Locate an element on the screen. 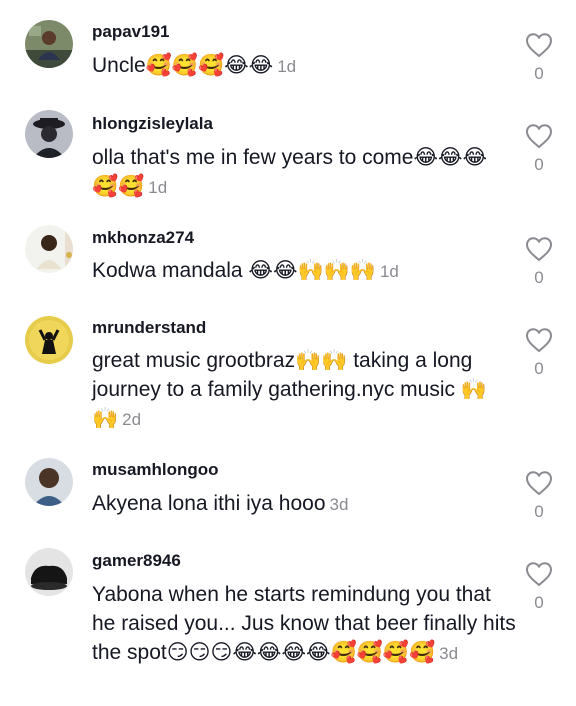 The height and width of the screenshot is (706, 576). comment-time: 2d is located at coordinates (132, 419).